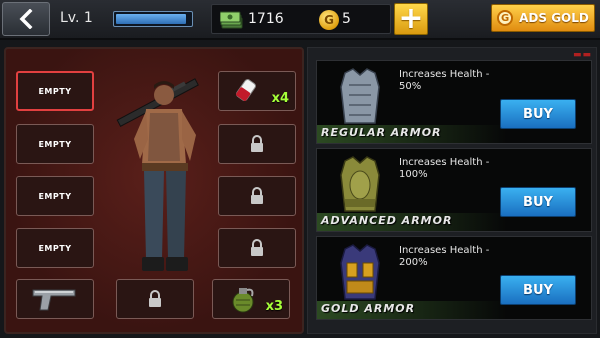  What do you see at coordinates (157, 174) in the screenshot?
I see `soldier-character-image` at bounding box center [157, 174].